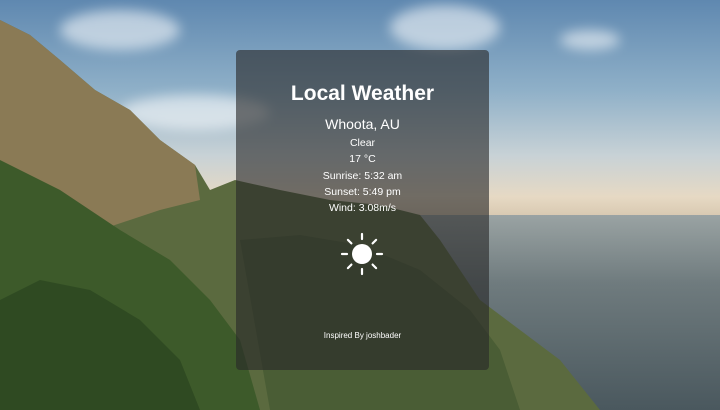  Describe the element at coordinates (362, 124) in the screenshot. I see `location-label: Whoota, AU` at that location.